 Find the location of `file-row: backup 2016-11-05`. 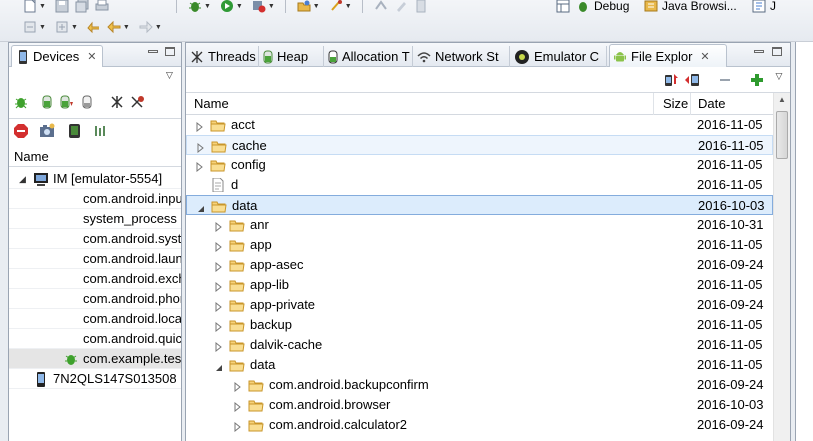

file-row: backup 2016-11-05 is located at coordinates (479, 325).